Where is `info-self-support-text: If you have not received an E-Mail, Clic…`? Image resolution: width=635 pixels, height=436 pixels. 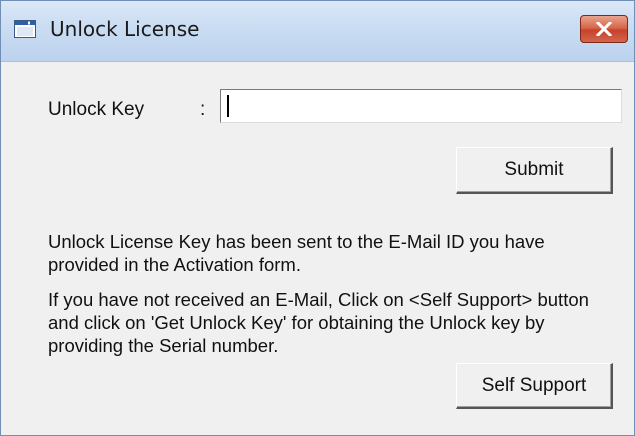
info-self-support-text: If you have not received an E-Mail, Clic… is located at coordinates (318, 322).